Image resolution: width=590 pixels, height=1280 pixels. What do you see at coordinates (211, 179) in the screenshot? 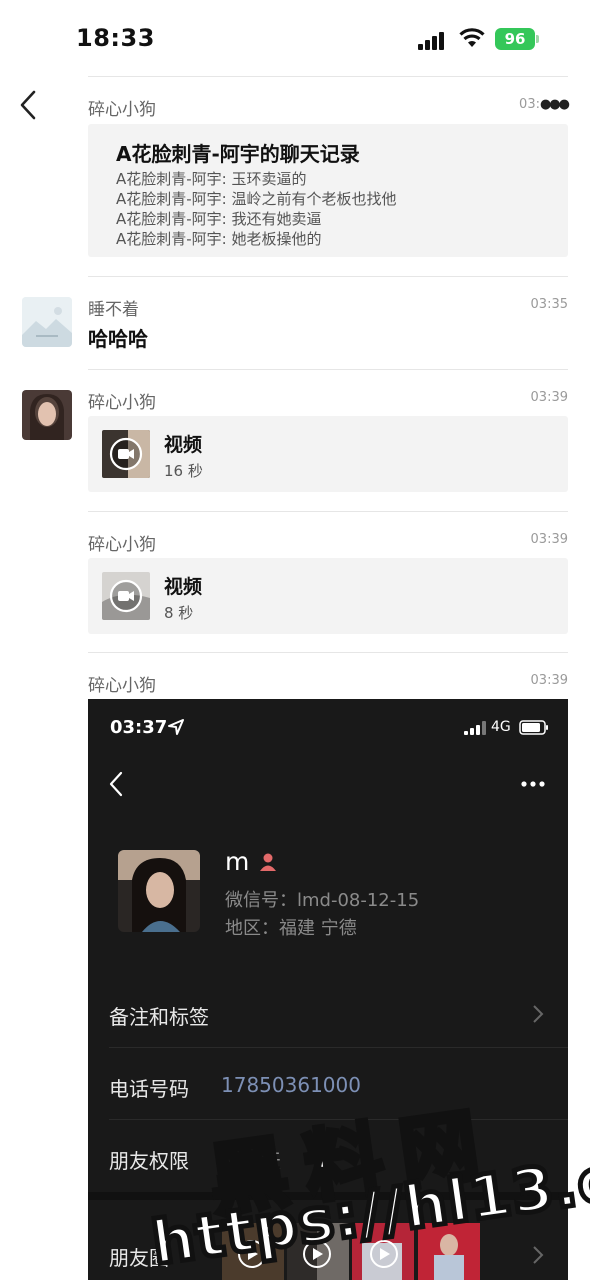
I see `chat-record-line: A花脸刺青-阿宇: 玉环卖逼的` at bounding box center [211, 179].